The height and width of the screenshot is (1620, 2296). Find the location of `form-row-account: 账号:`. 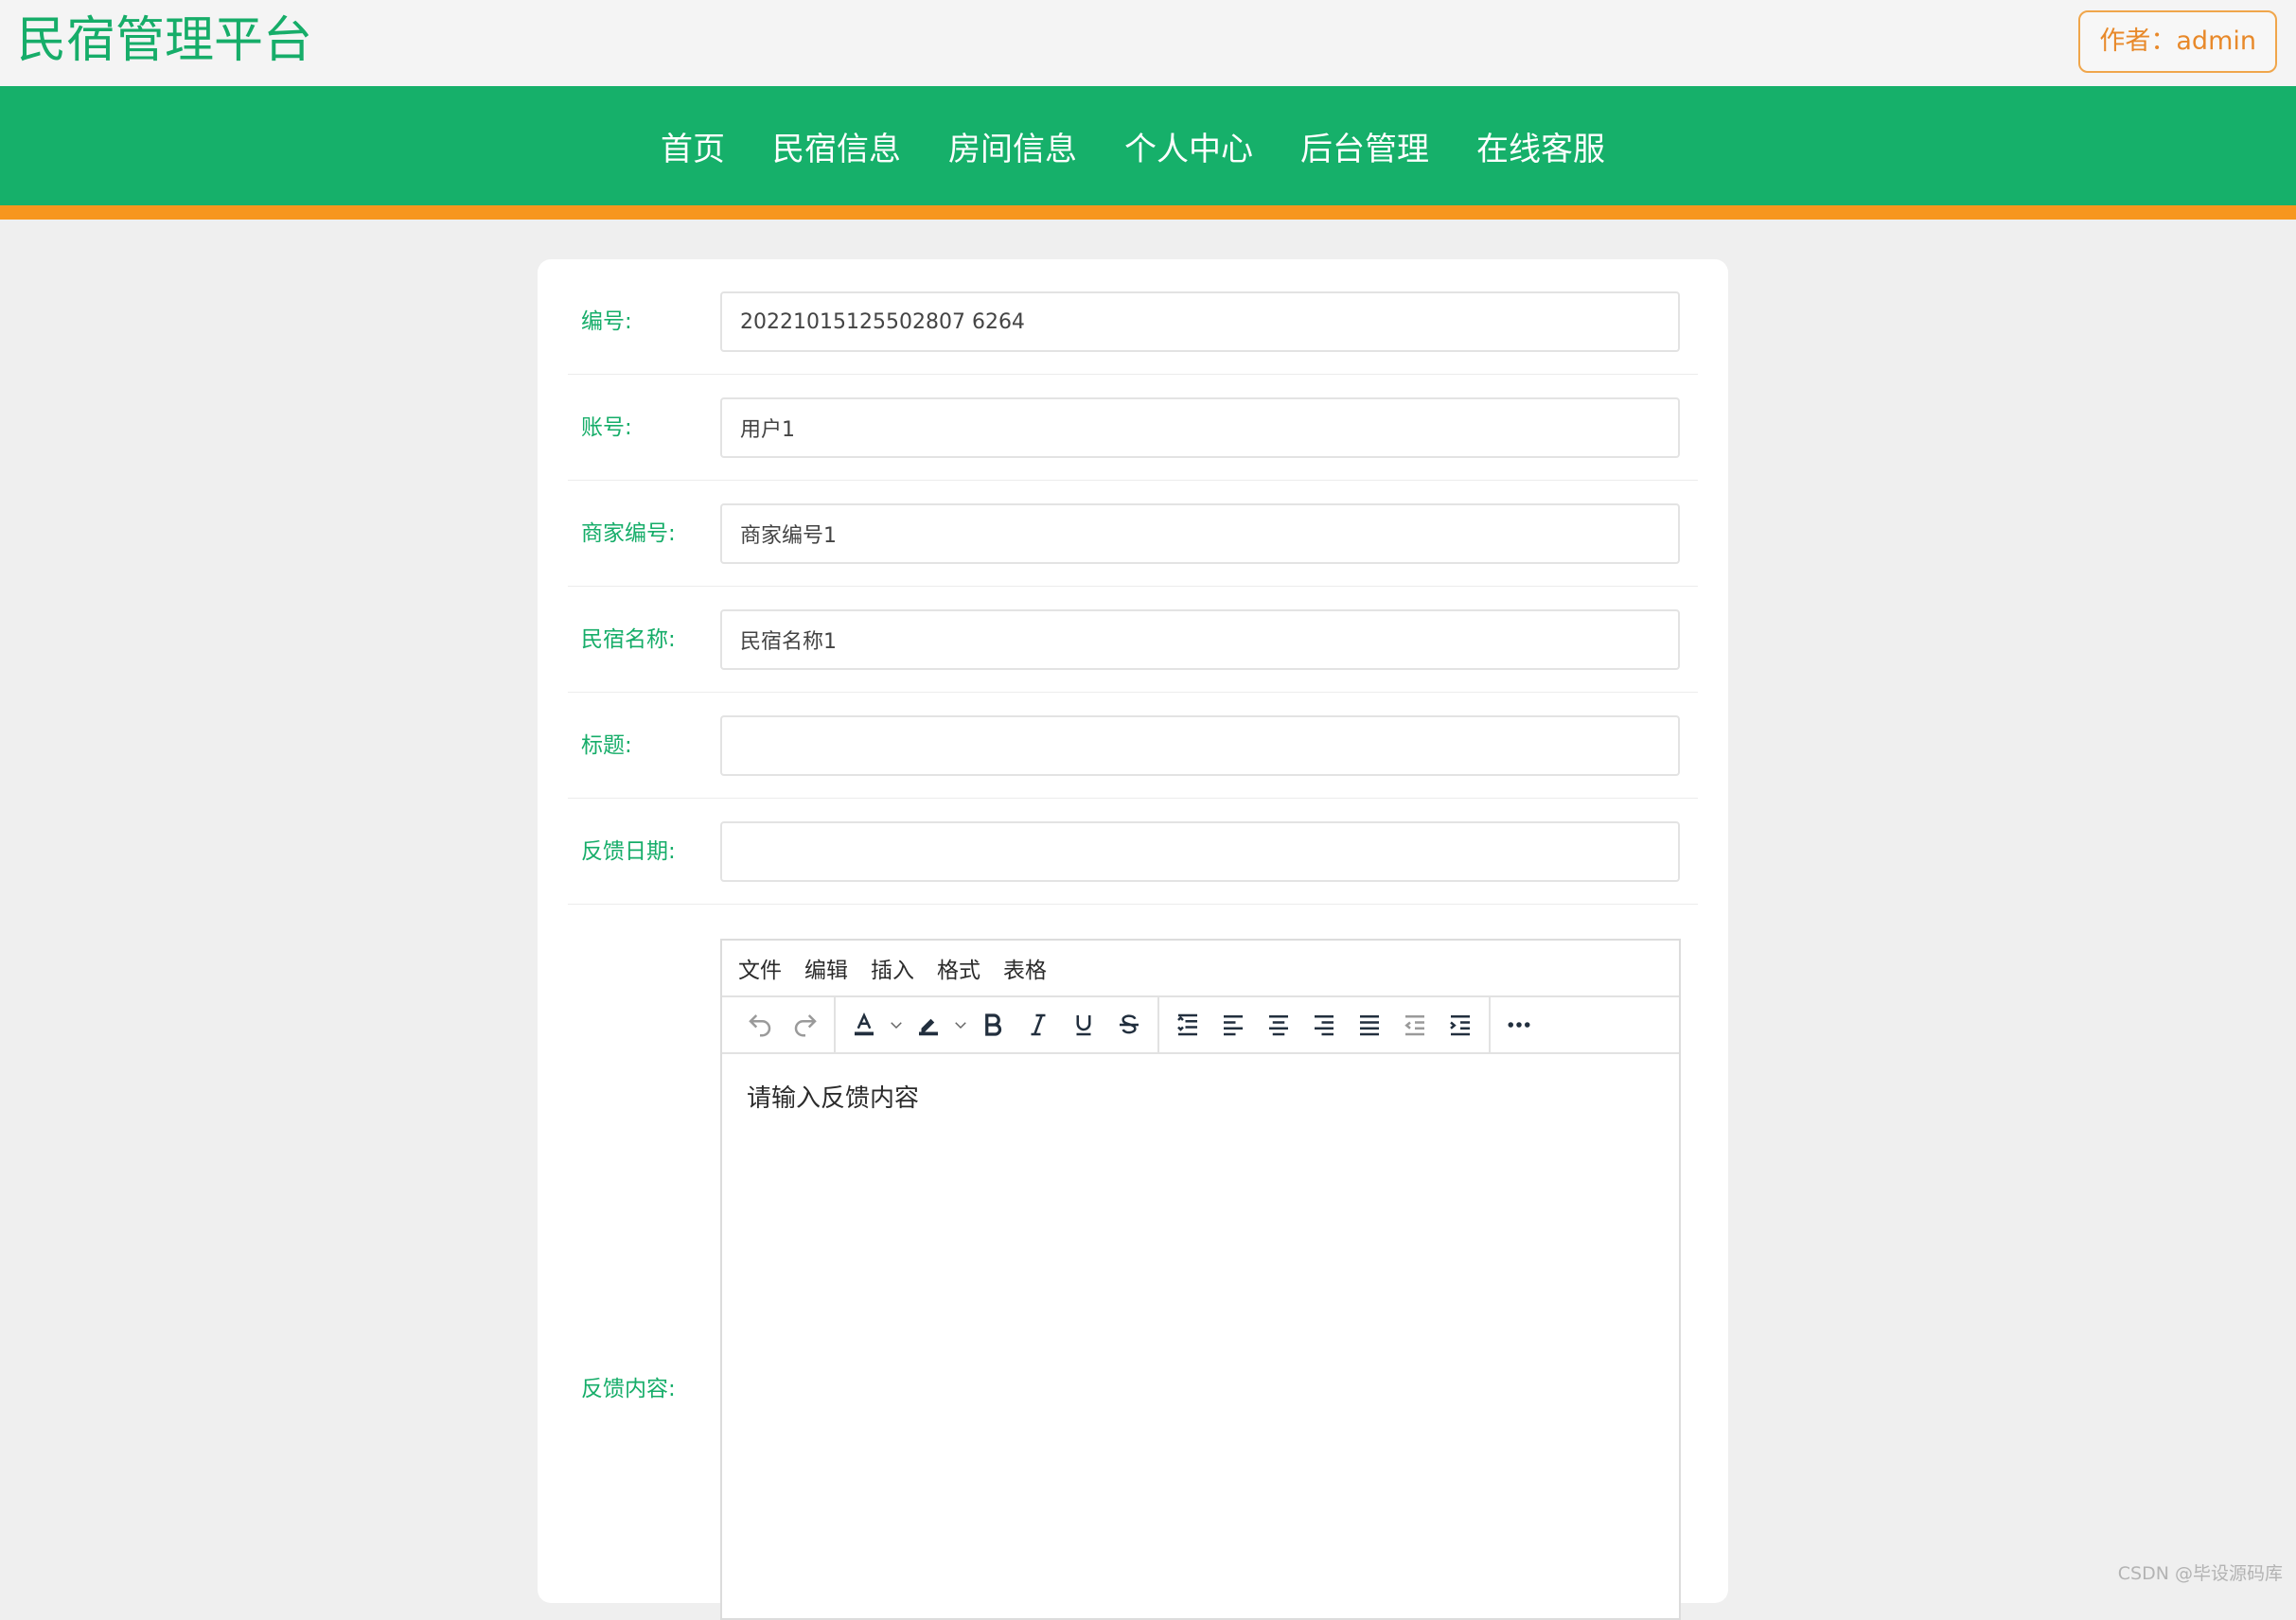

form-row-account: 账号: is located at coordinates (1133, 428).